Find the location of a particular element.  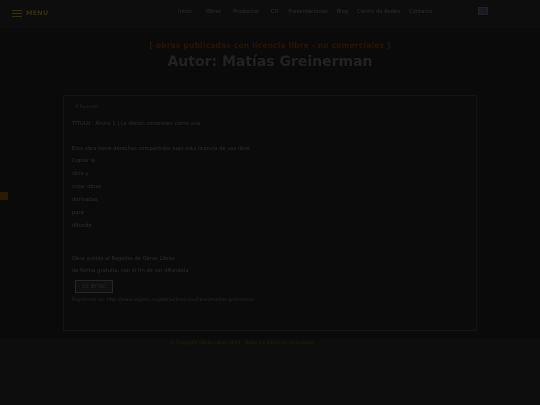

card-line-registry: Obra subida al Registro de Obras Libres is located at coordinates (124, 259).